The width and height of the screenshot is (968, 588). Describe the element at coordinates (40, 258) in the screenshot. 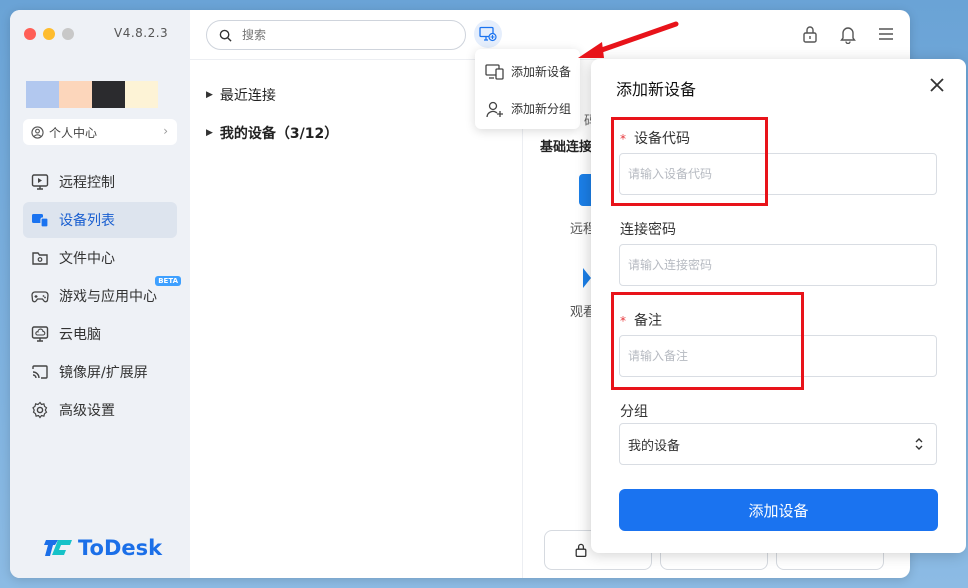

I see `folder-icon` at that location.